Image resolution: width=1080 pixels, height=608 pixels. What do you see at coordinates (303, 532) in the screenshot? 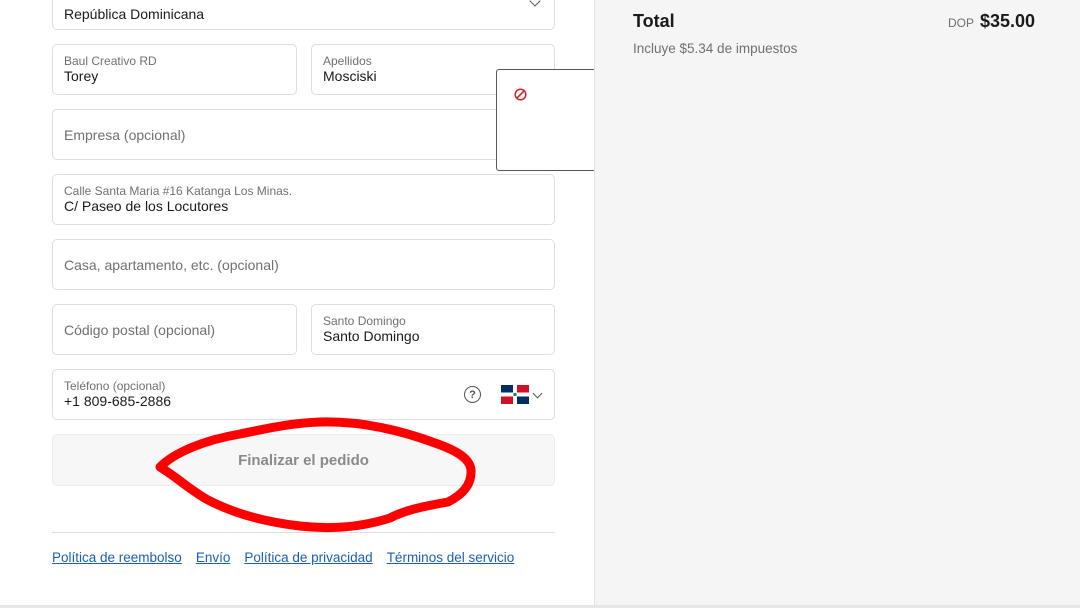
I see `footer-divider` at bounding box center [303, 532].